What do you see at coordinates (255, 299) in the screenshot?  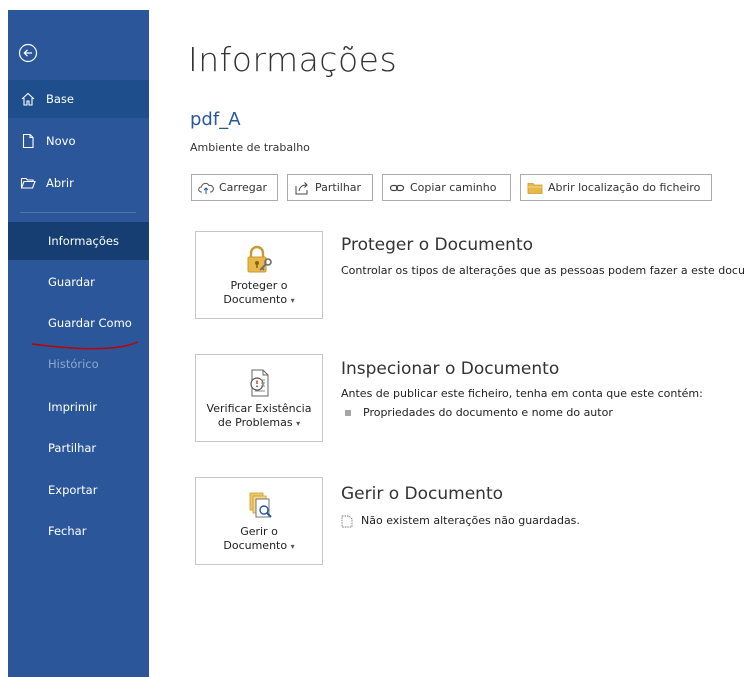 I see `protect-button-line2: Documento` at bounding box center [255, 299].